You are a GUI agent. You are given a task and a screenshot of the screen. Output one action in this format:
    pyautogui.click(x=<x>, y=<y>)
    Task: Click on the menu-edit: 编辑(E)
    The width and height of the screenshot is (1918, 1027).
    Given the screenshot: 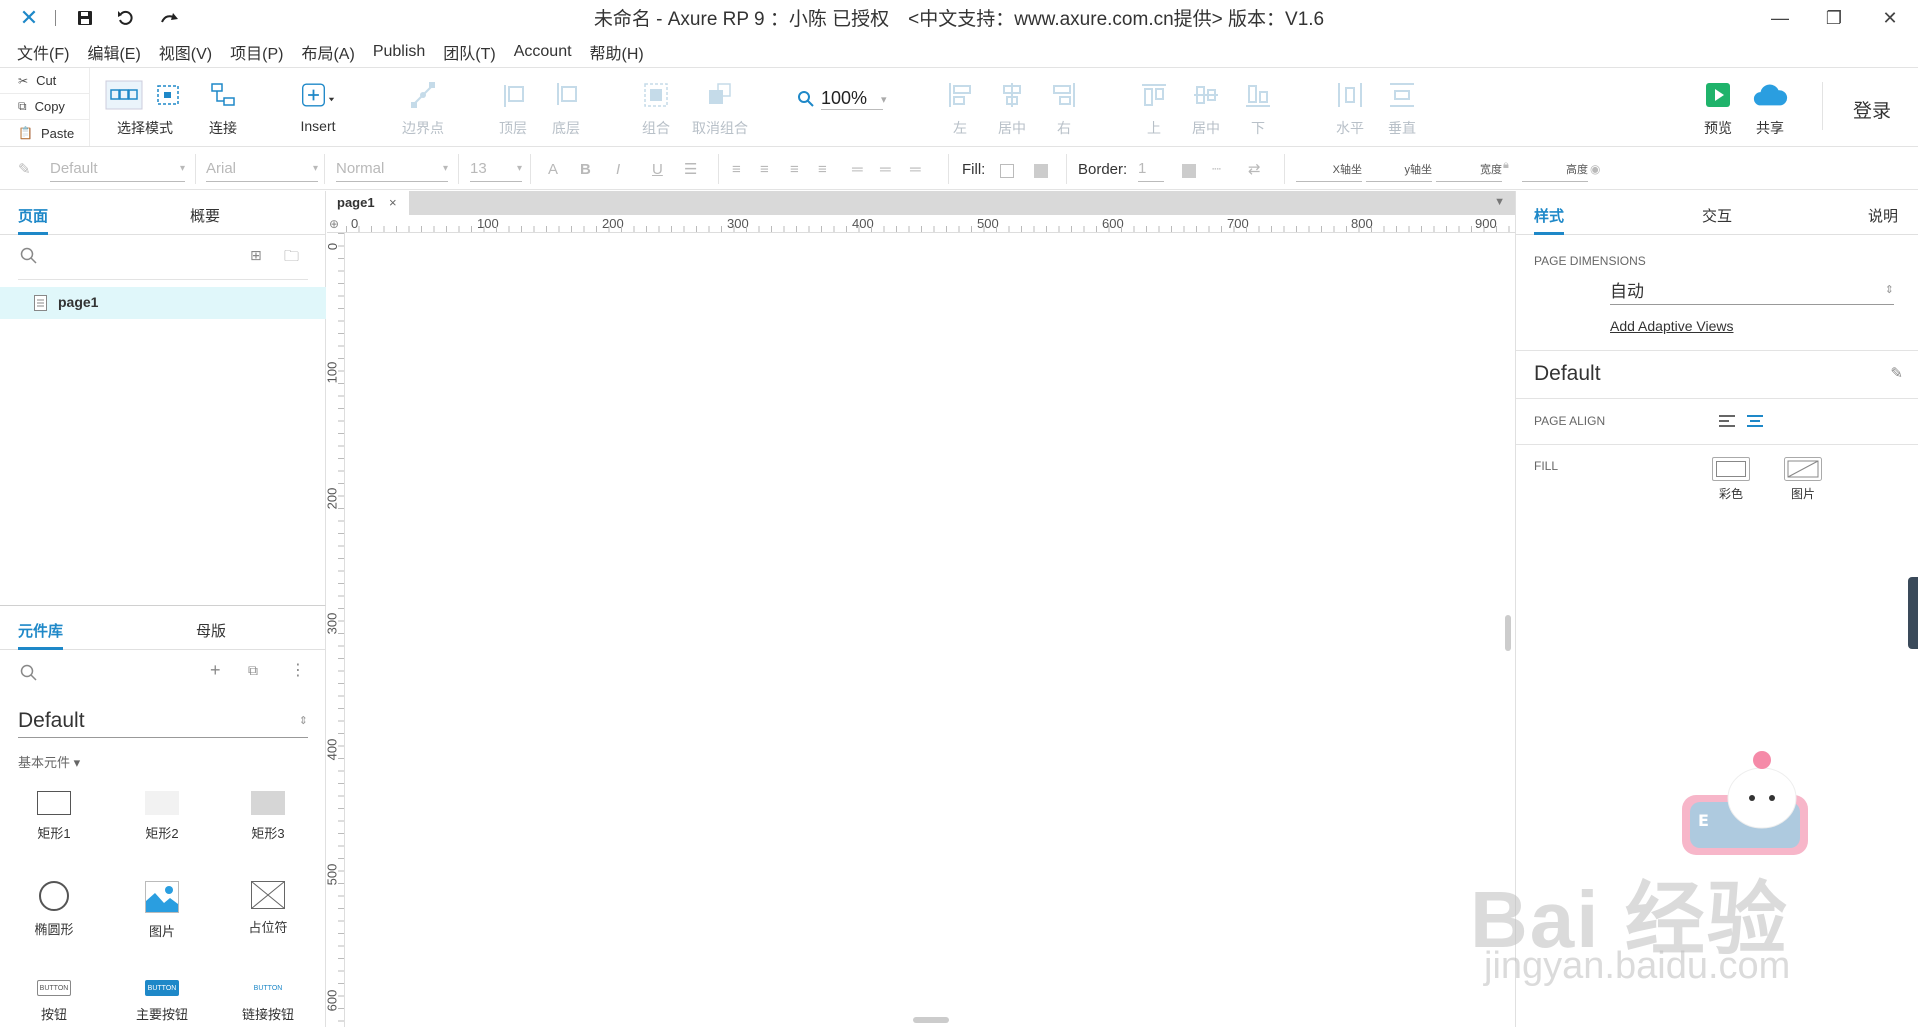 What is the action you would take?
    pyautogui.click(x=113, y=52)
    